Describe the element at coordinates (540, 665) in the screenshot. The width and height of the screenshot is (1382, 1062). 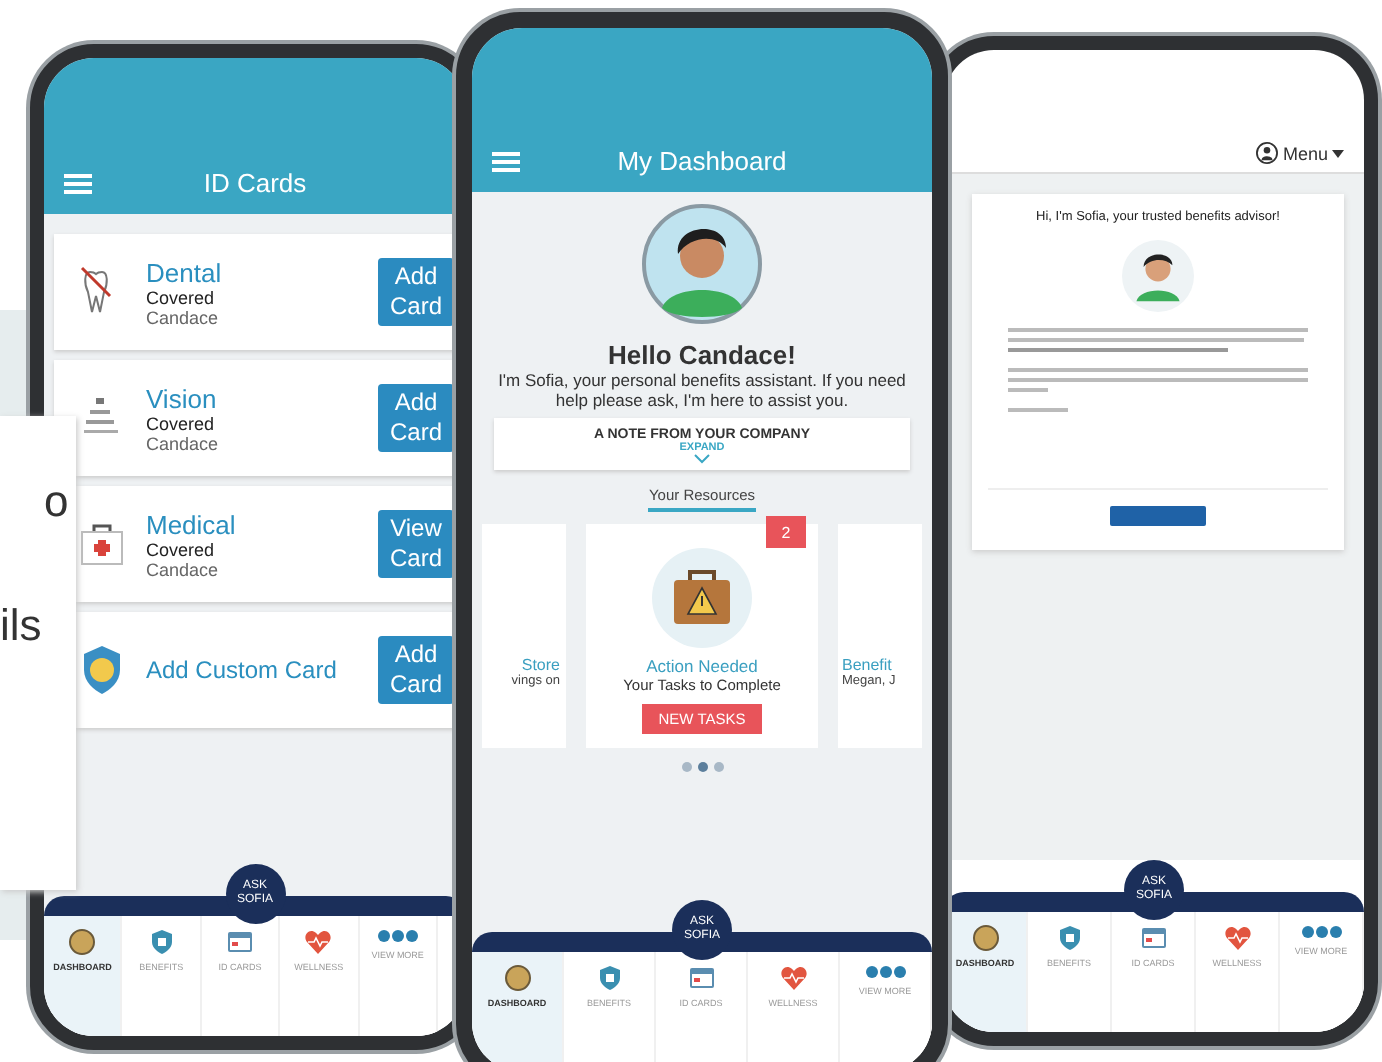
I see `resource-text: Store` at that location.